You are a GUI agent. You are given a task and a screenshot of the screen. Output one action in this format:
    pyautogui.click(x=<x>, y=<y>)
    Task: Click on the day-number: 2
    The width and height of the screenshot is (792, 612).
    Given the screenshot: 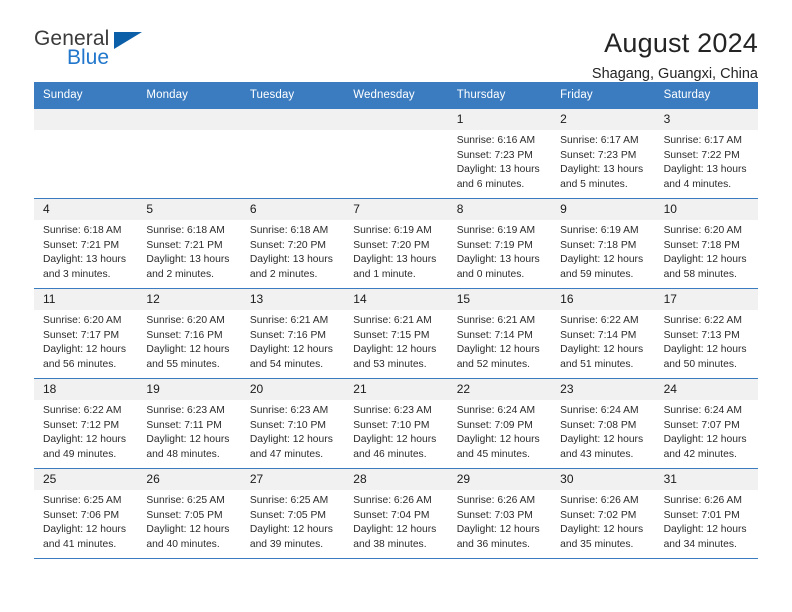 What is the action you would take?
    pyautogui.click(x=603, y=119)
    